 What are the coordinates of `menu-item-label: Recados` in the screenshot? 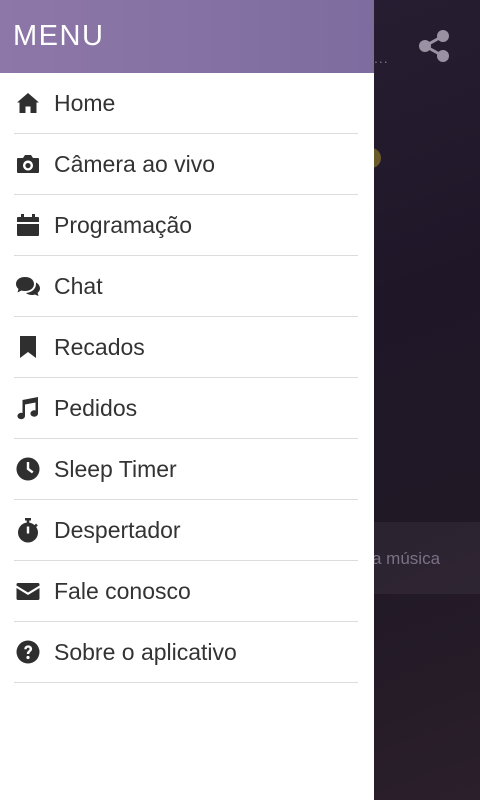 It's located at (99, 346).